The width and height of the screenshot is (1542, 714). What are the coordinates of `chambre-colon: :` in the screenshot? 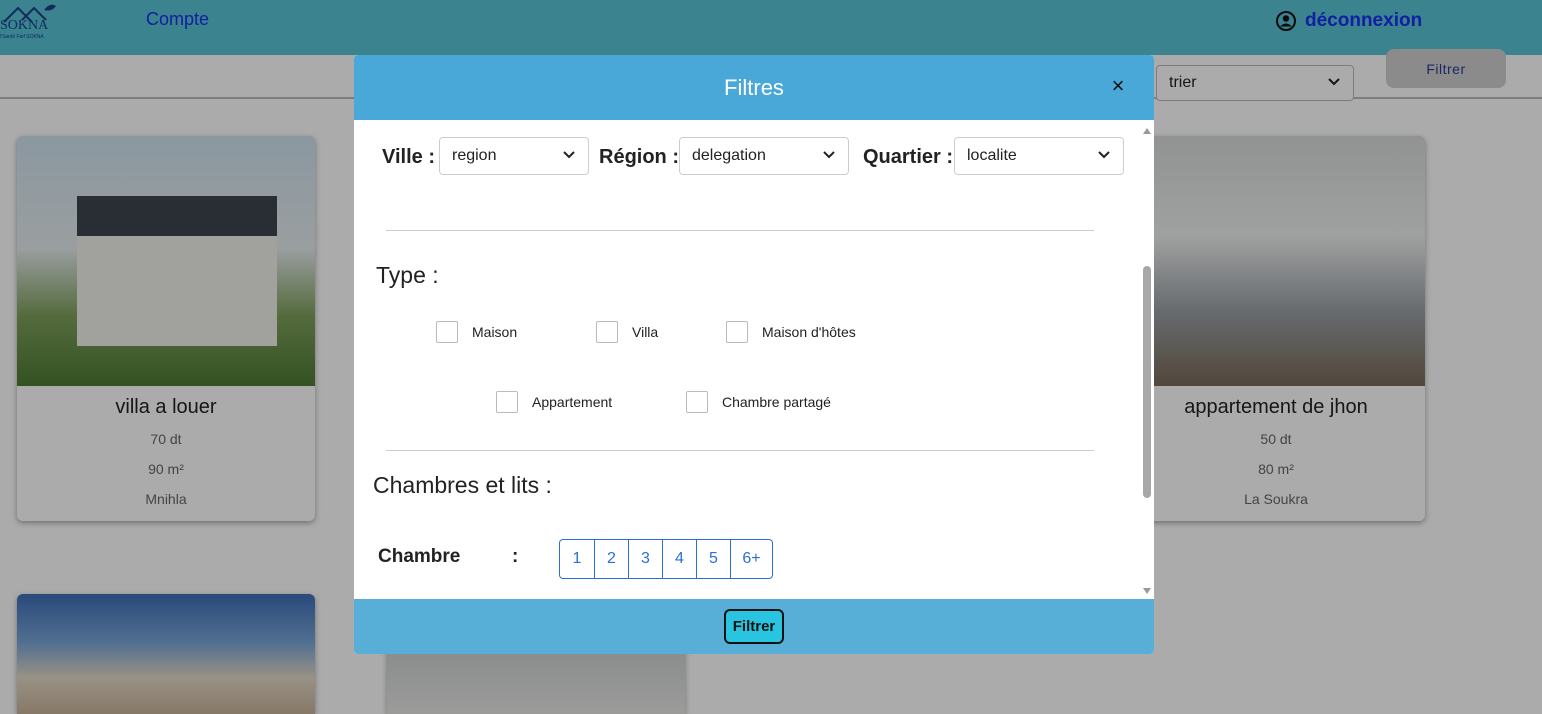 It's located at (515, 556).